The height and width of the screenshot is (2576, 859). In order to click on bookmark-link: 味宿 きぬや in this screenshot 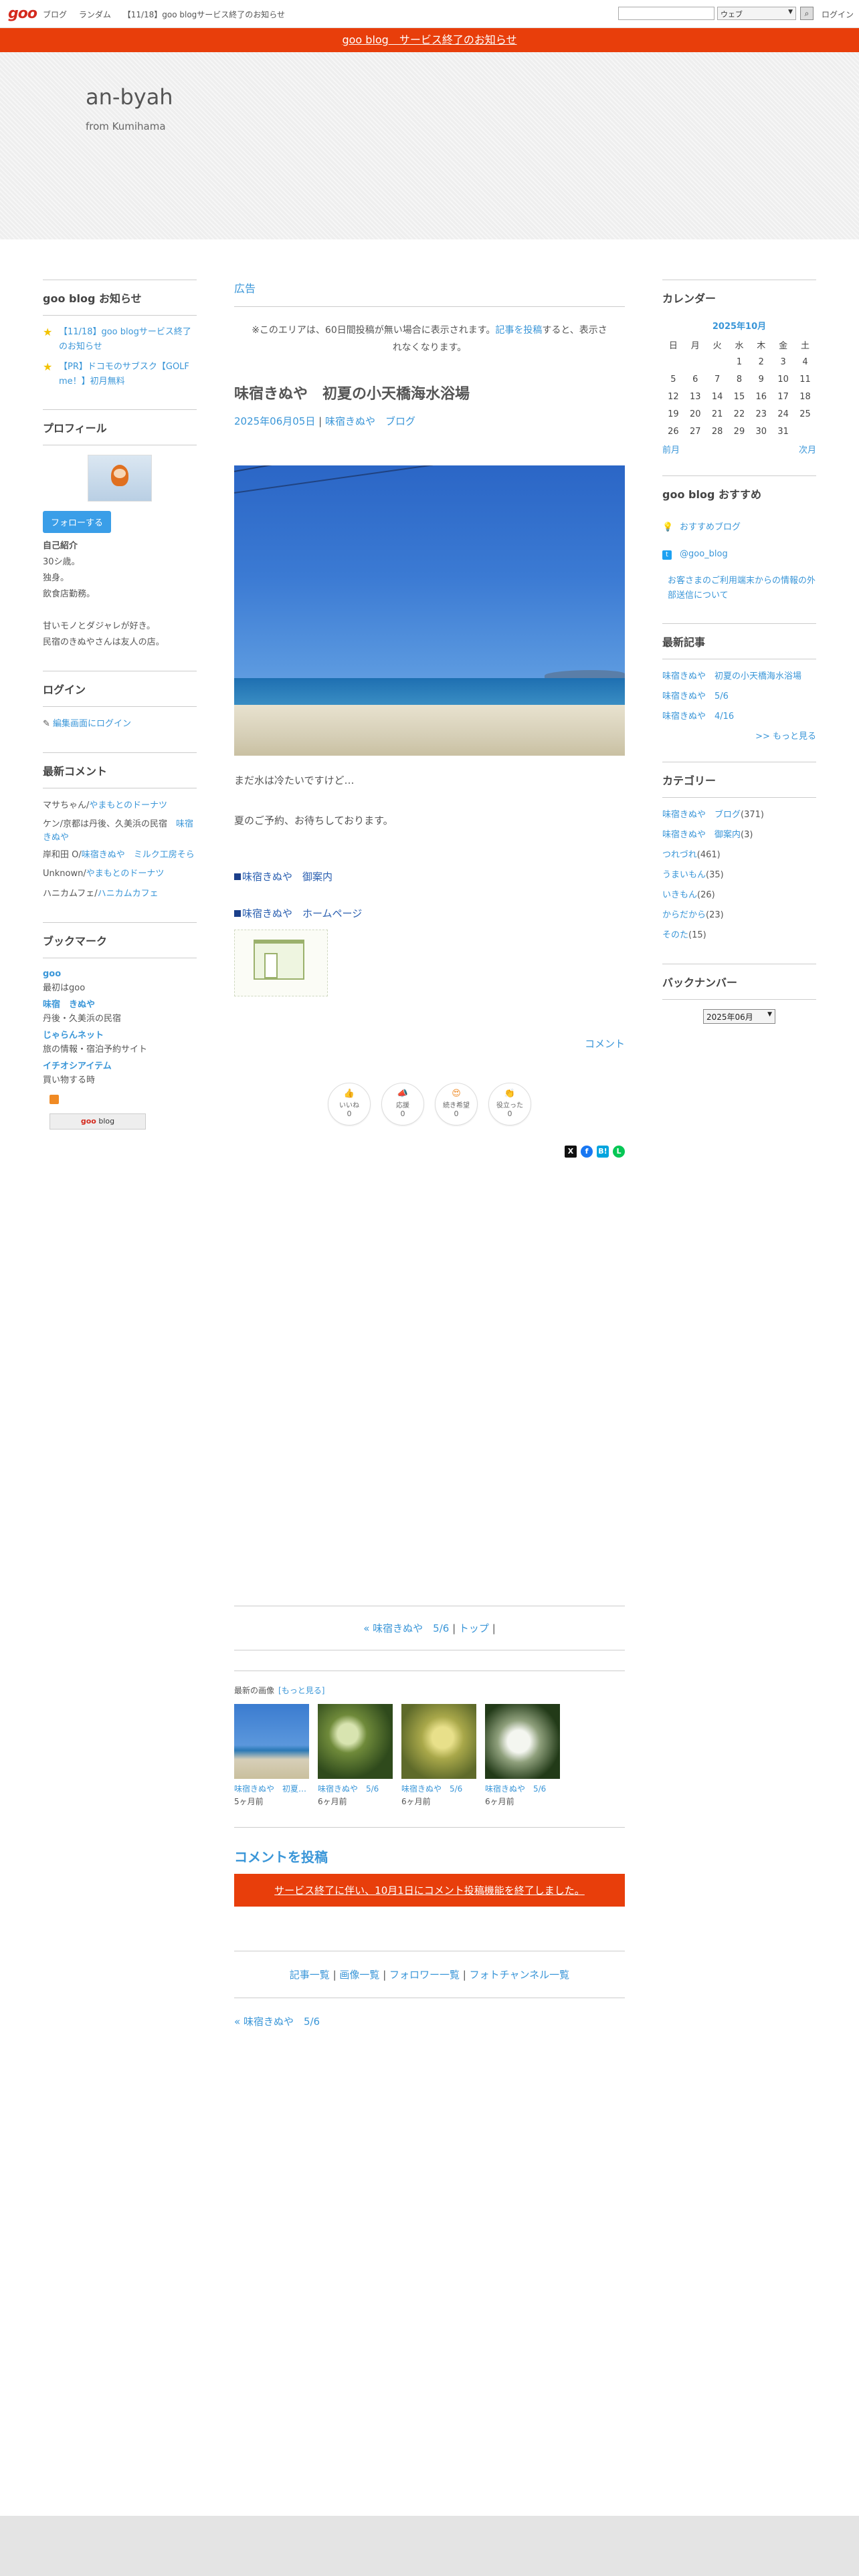, I will do `click(120, 1005)`.